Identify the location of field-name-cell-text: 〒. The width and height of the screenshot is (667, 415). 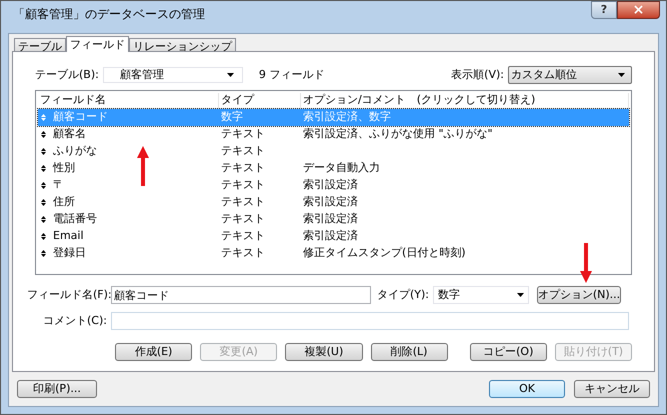
(58, 185).